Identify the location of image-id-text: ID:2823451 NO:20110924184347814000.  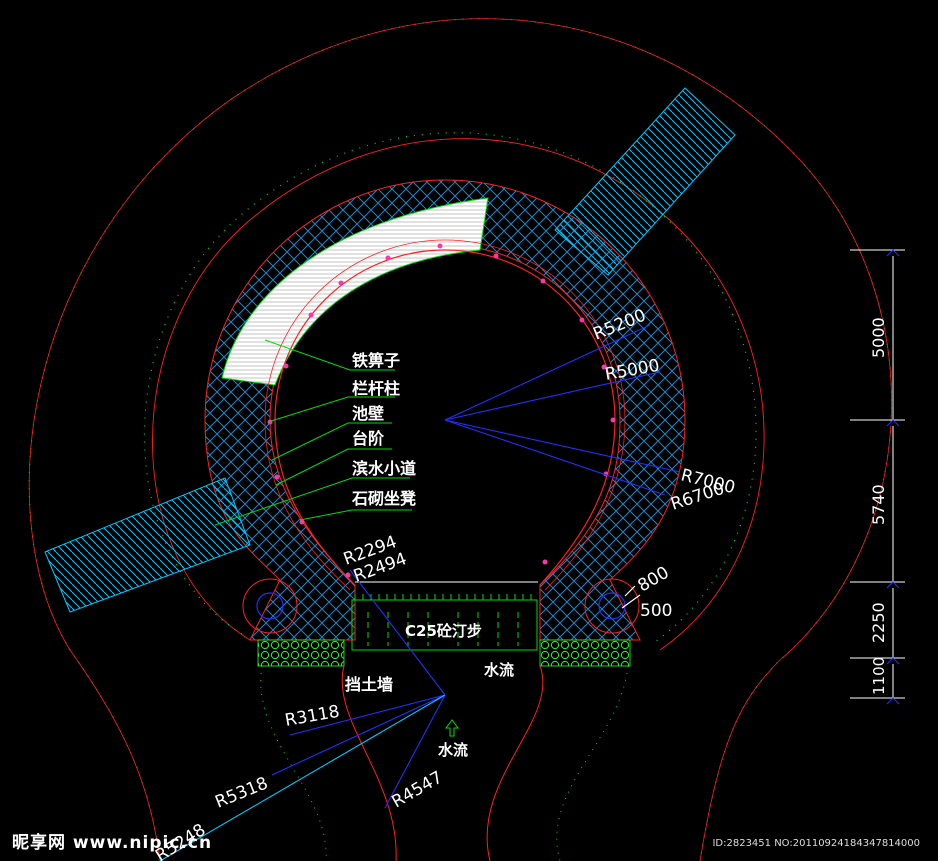
(816, 843).